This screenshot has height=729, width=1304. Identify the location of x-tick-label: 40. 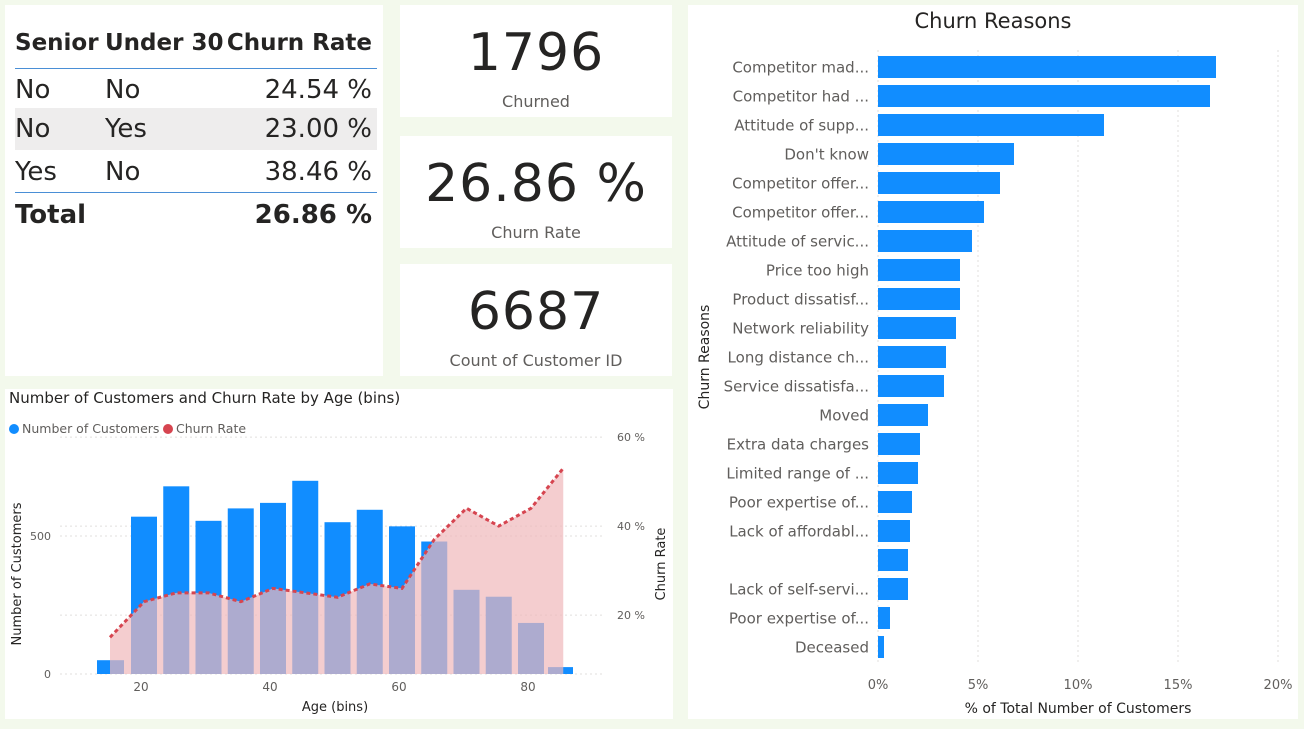
(269, 687).